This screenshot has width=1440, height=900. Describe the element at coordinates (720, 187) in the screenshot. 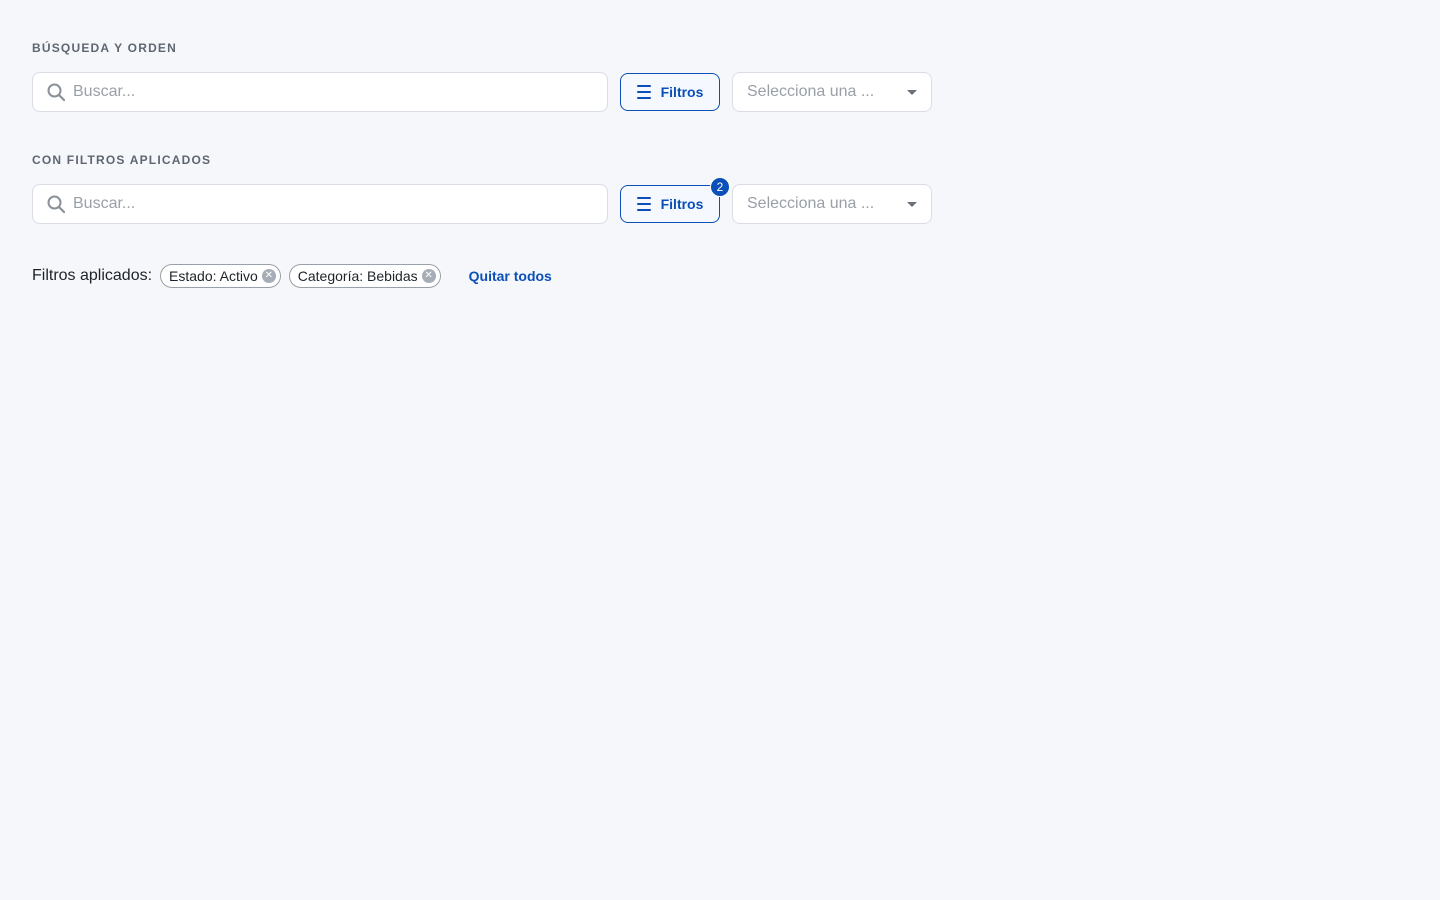

I see `filter-count-badge: 2` at that location.